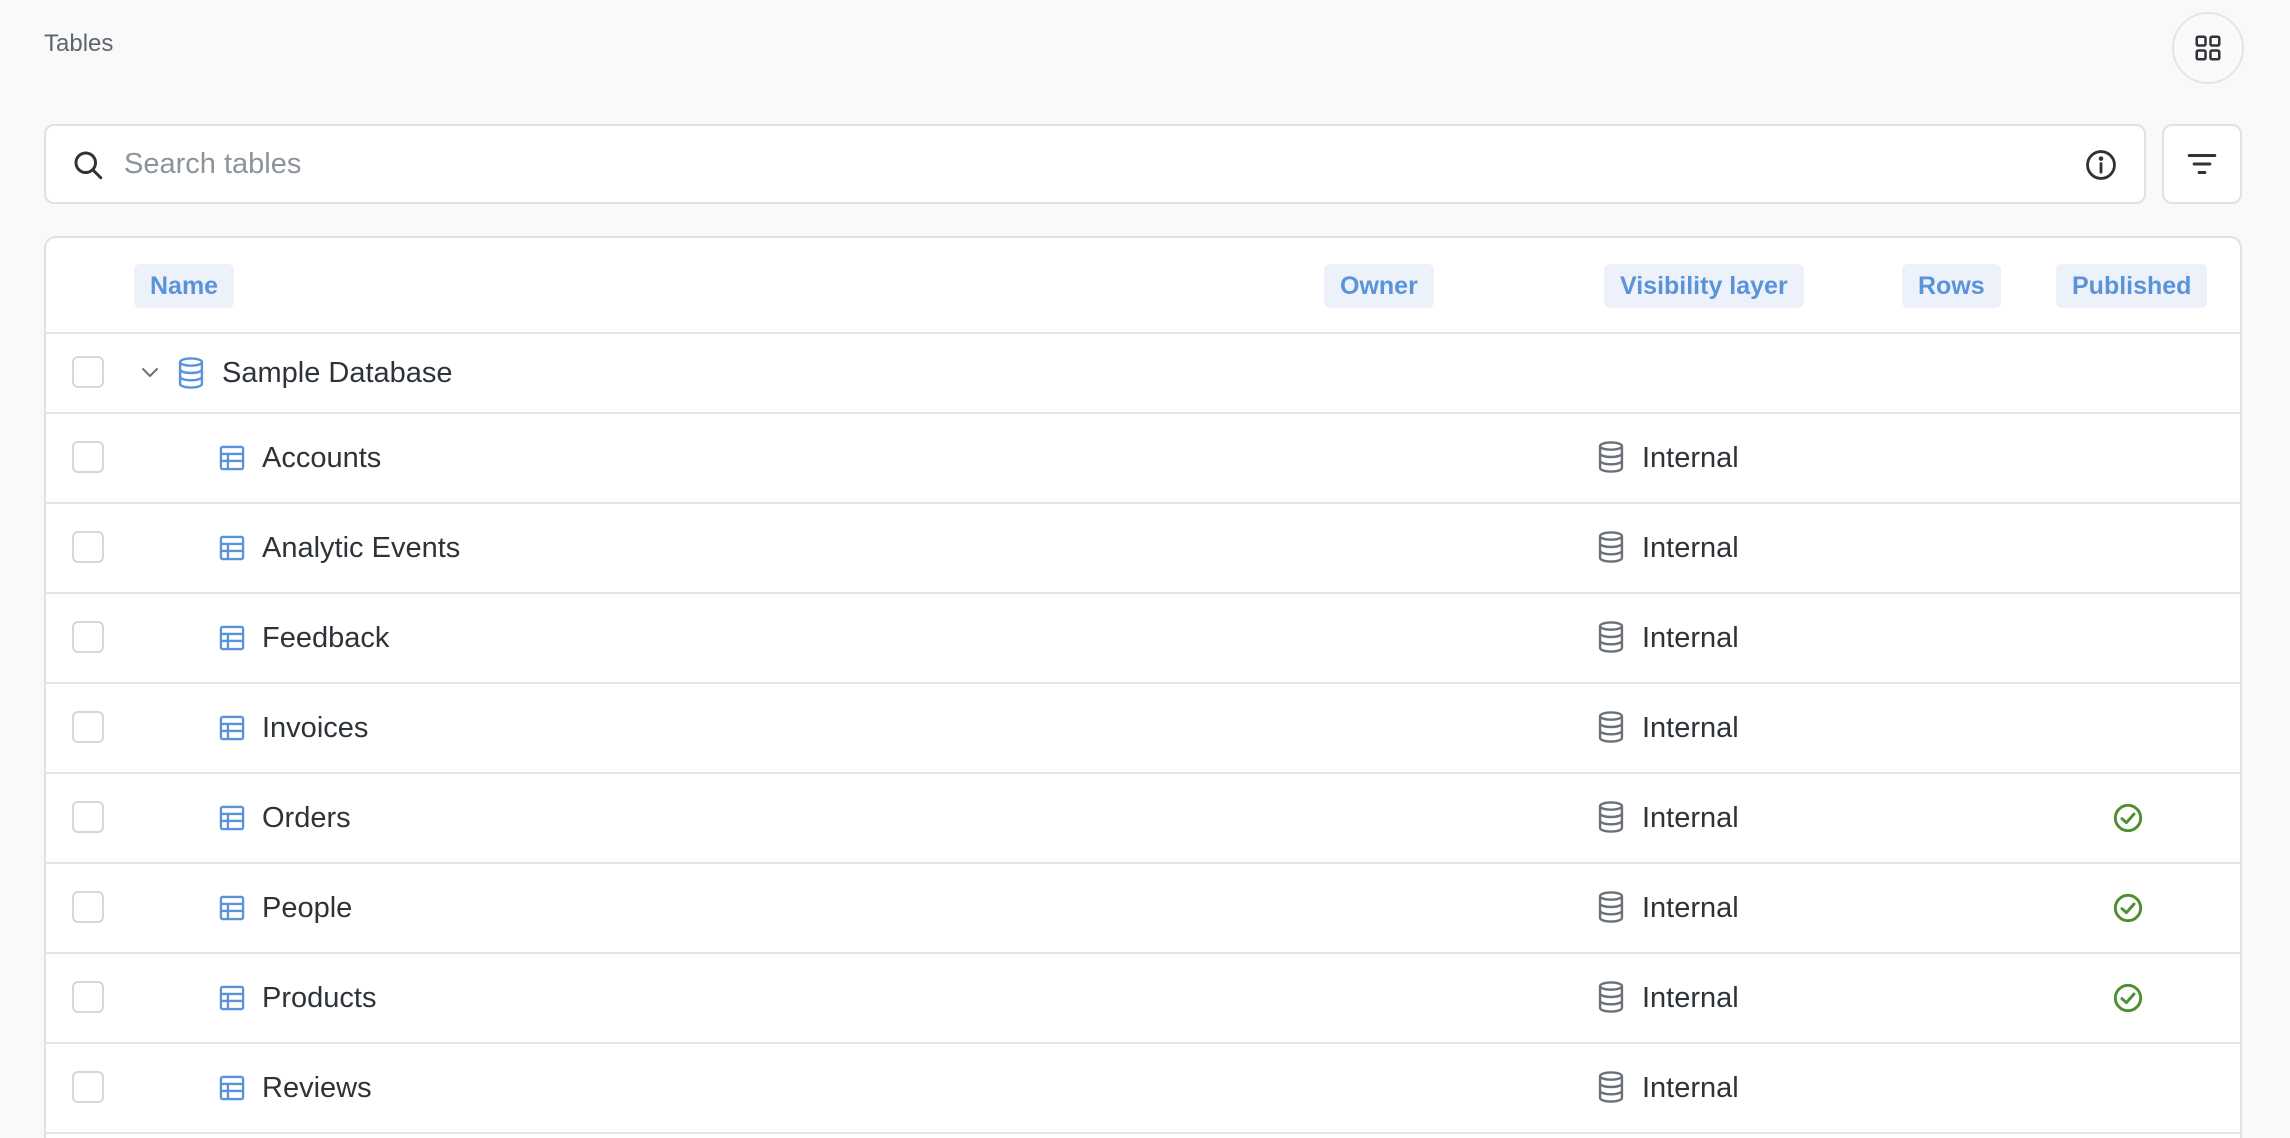 Image resolution: width=2290 pixels, height=1138 pixels. Describe the element at coordinates (1143, 374) in the screenshot. I see `database-row: Sample Database` at that location.